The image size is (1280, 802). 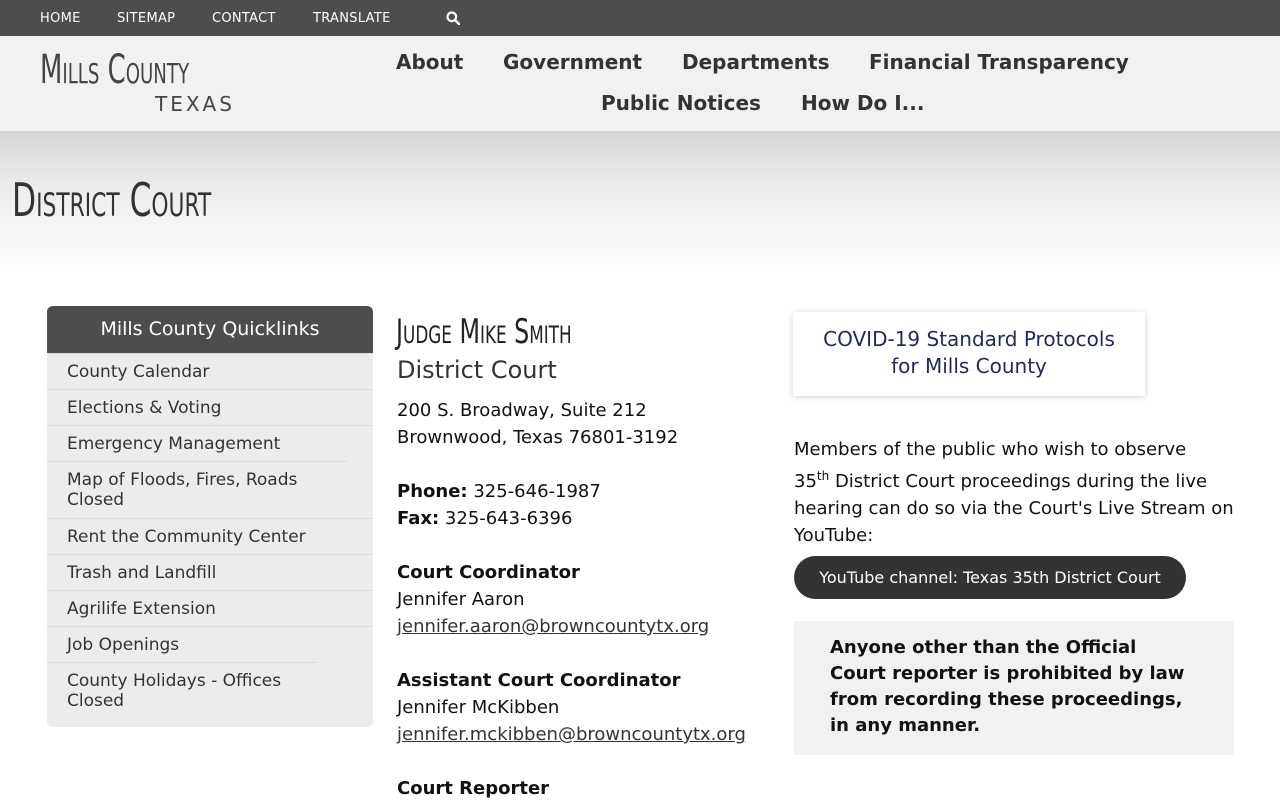 I want to click on utility-link-home: HOME, so click(x=60, y=18).